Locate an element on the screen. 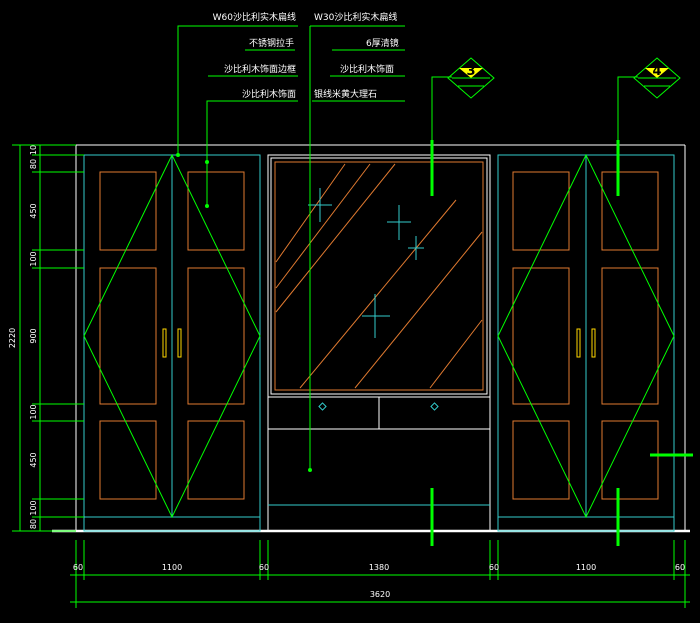  dim-v-6: 450 is located at coordinates (33, 459).